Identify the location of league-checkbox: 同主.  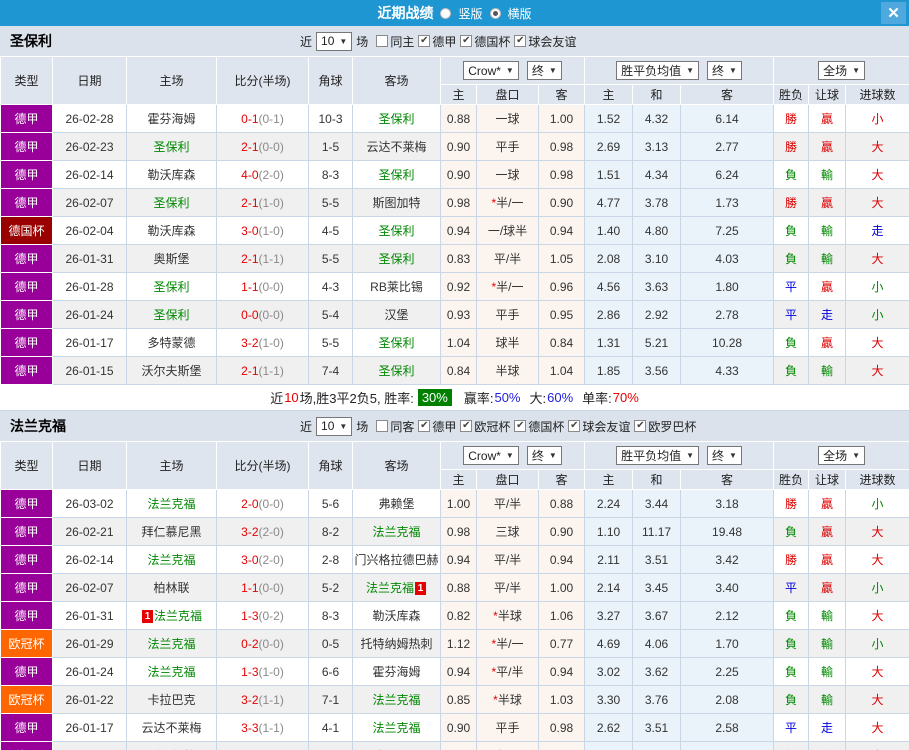
(395, 41).